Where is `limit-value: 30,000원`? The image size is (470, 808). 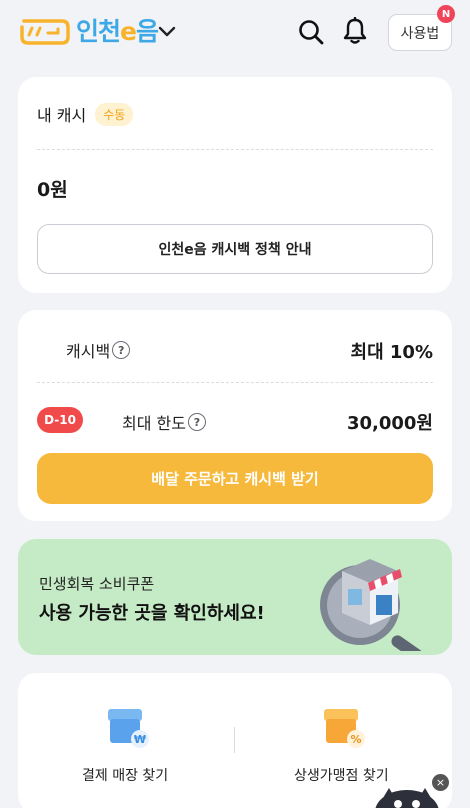 limit-value: 30,000원 is located at coordinates (389, 423).